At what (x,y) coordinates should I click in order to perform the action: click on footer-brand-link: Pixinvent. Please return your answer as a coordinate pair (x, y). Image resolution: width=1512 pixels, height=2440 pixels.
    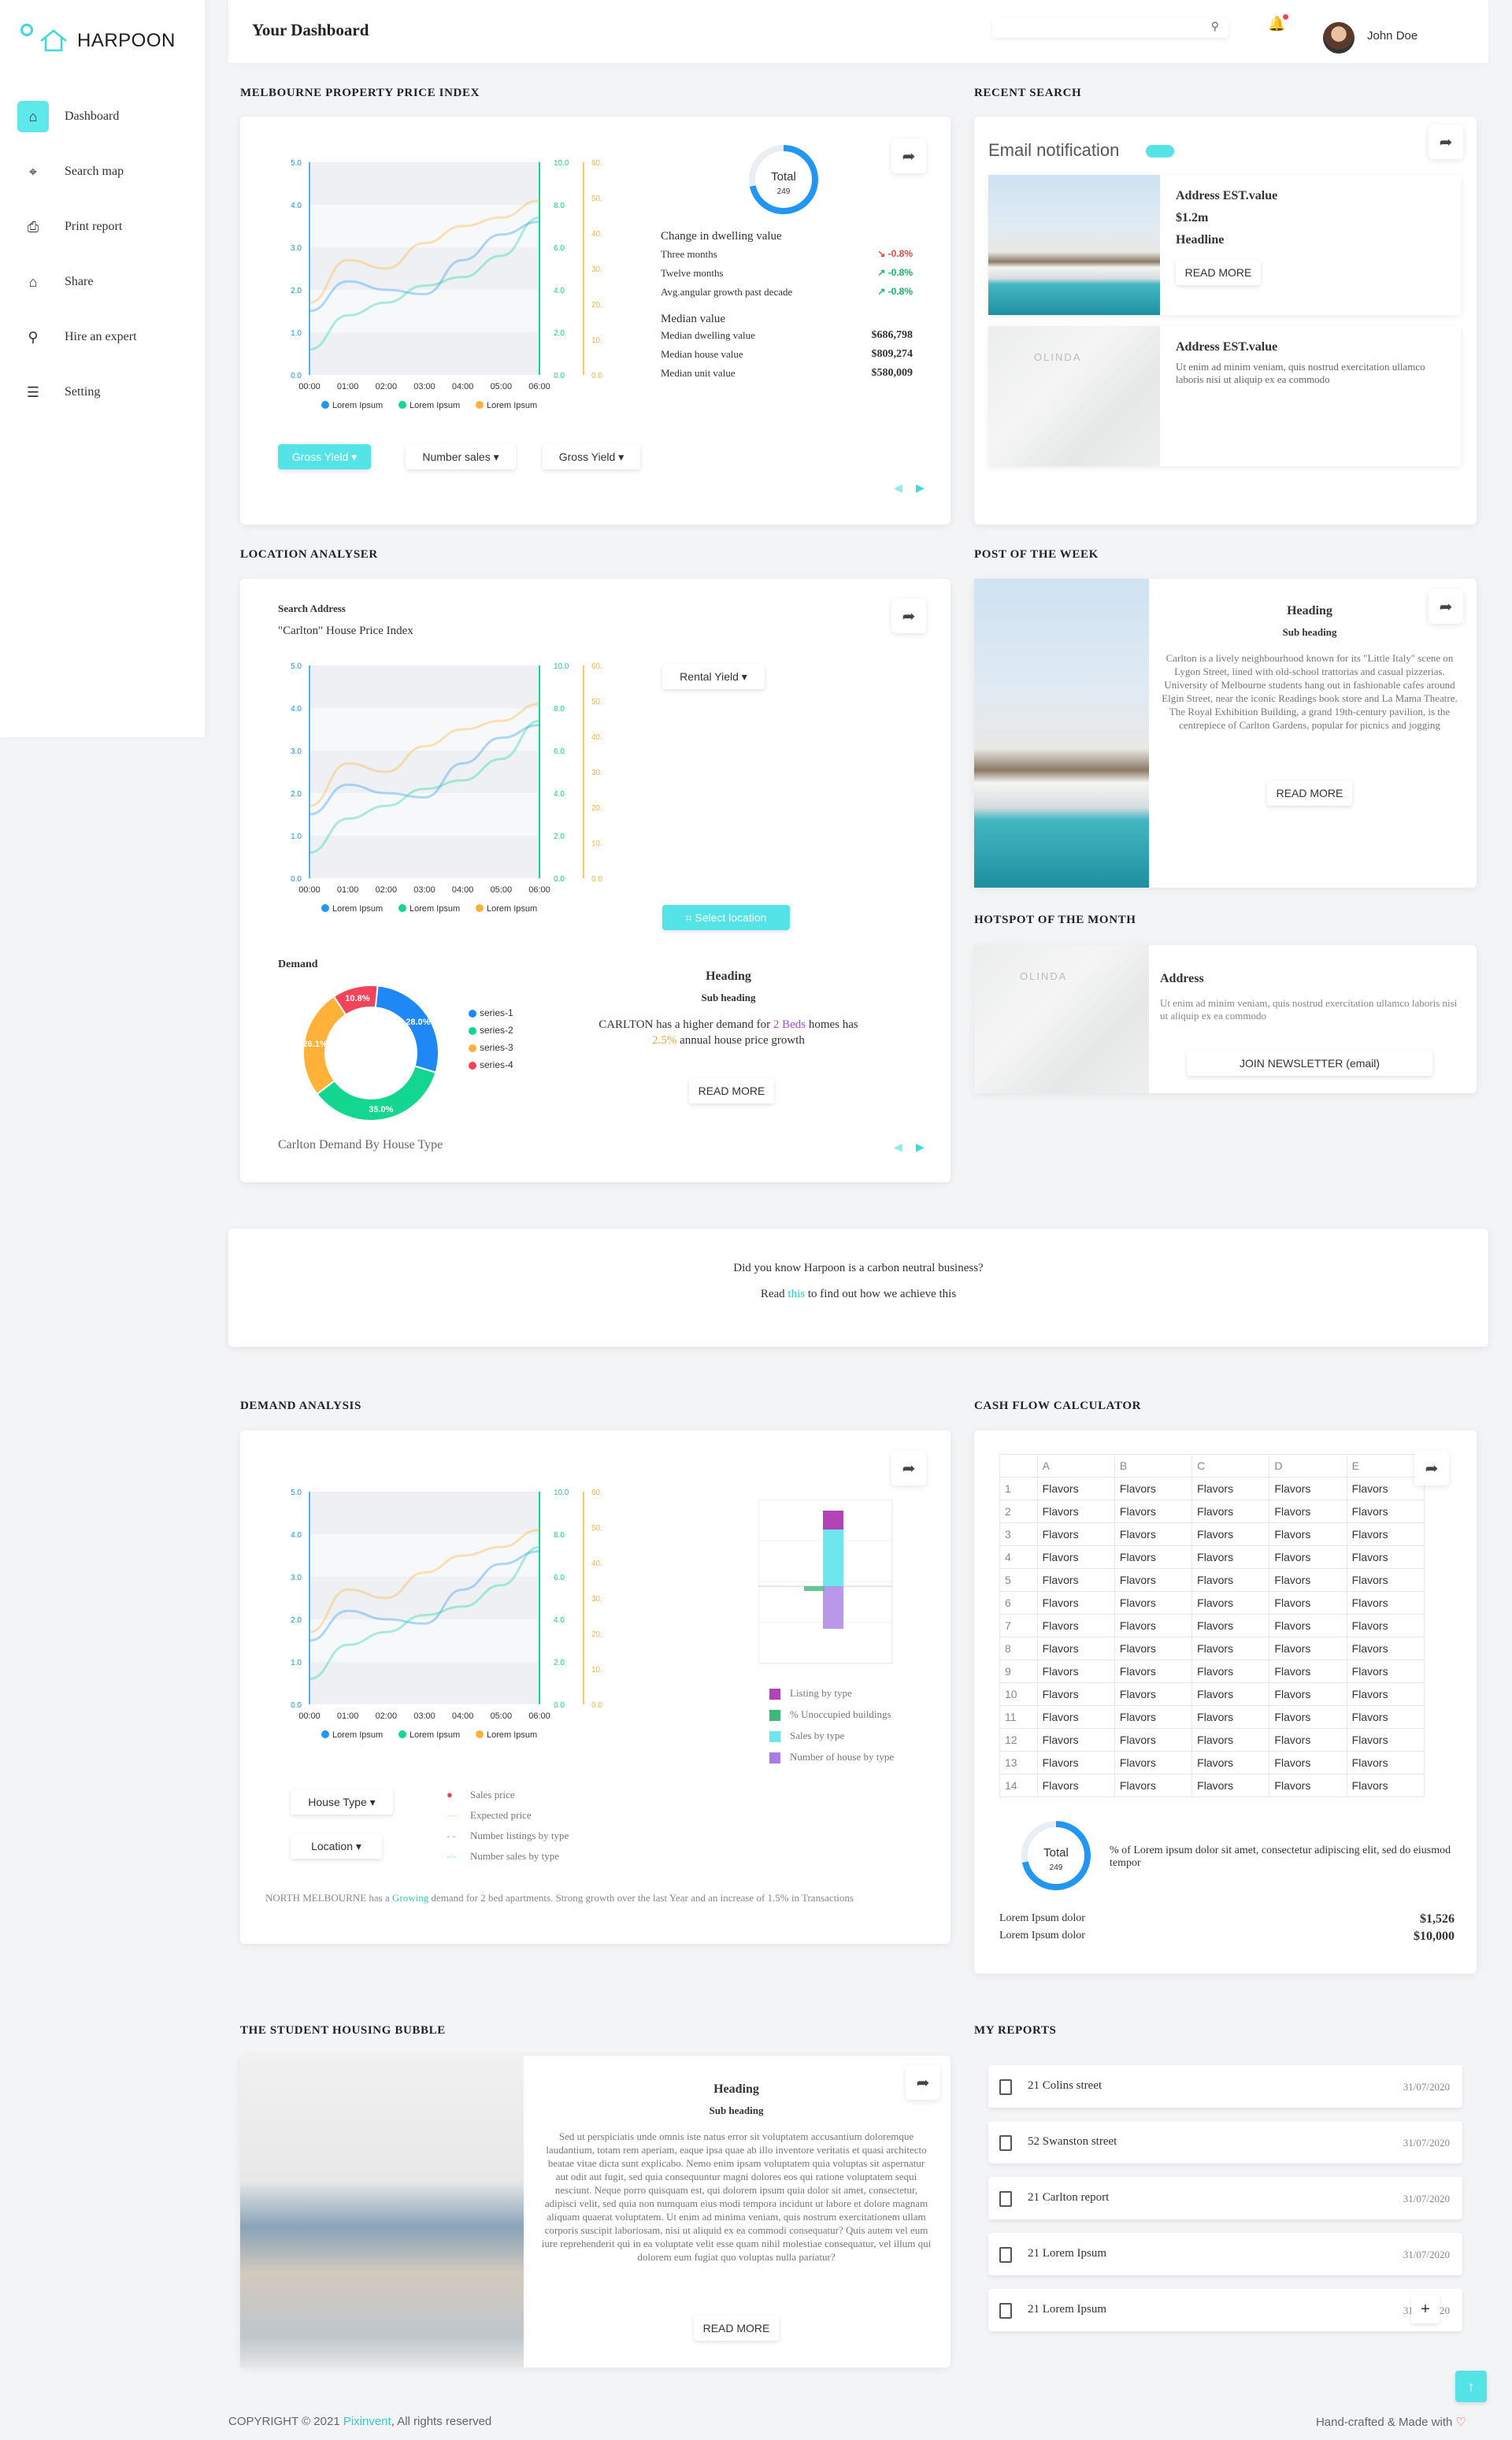
    Looking at the image, I should click on (367, 2421).